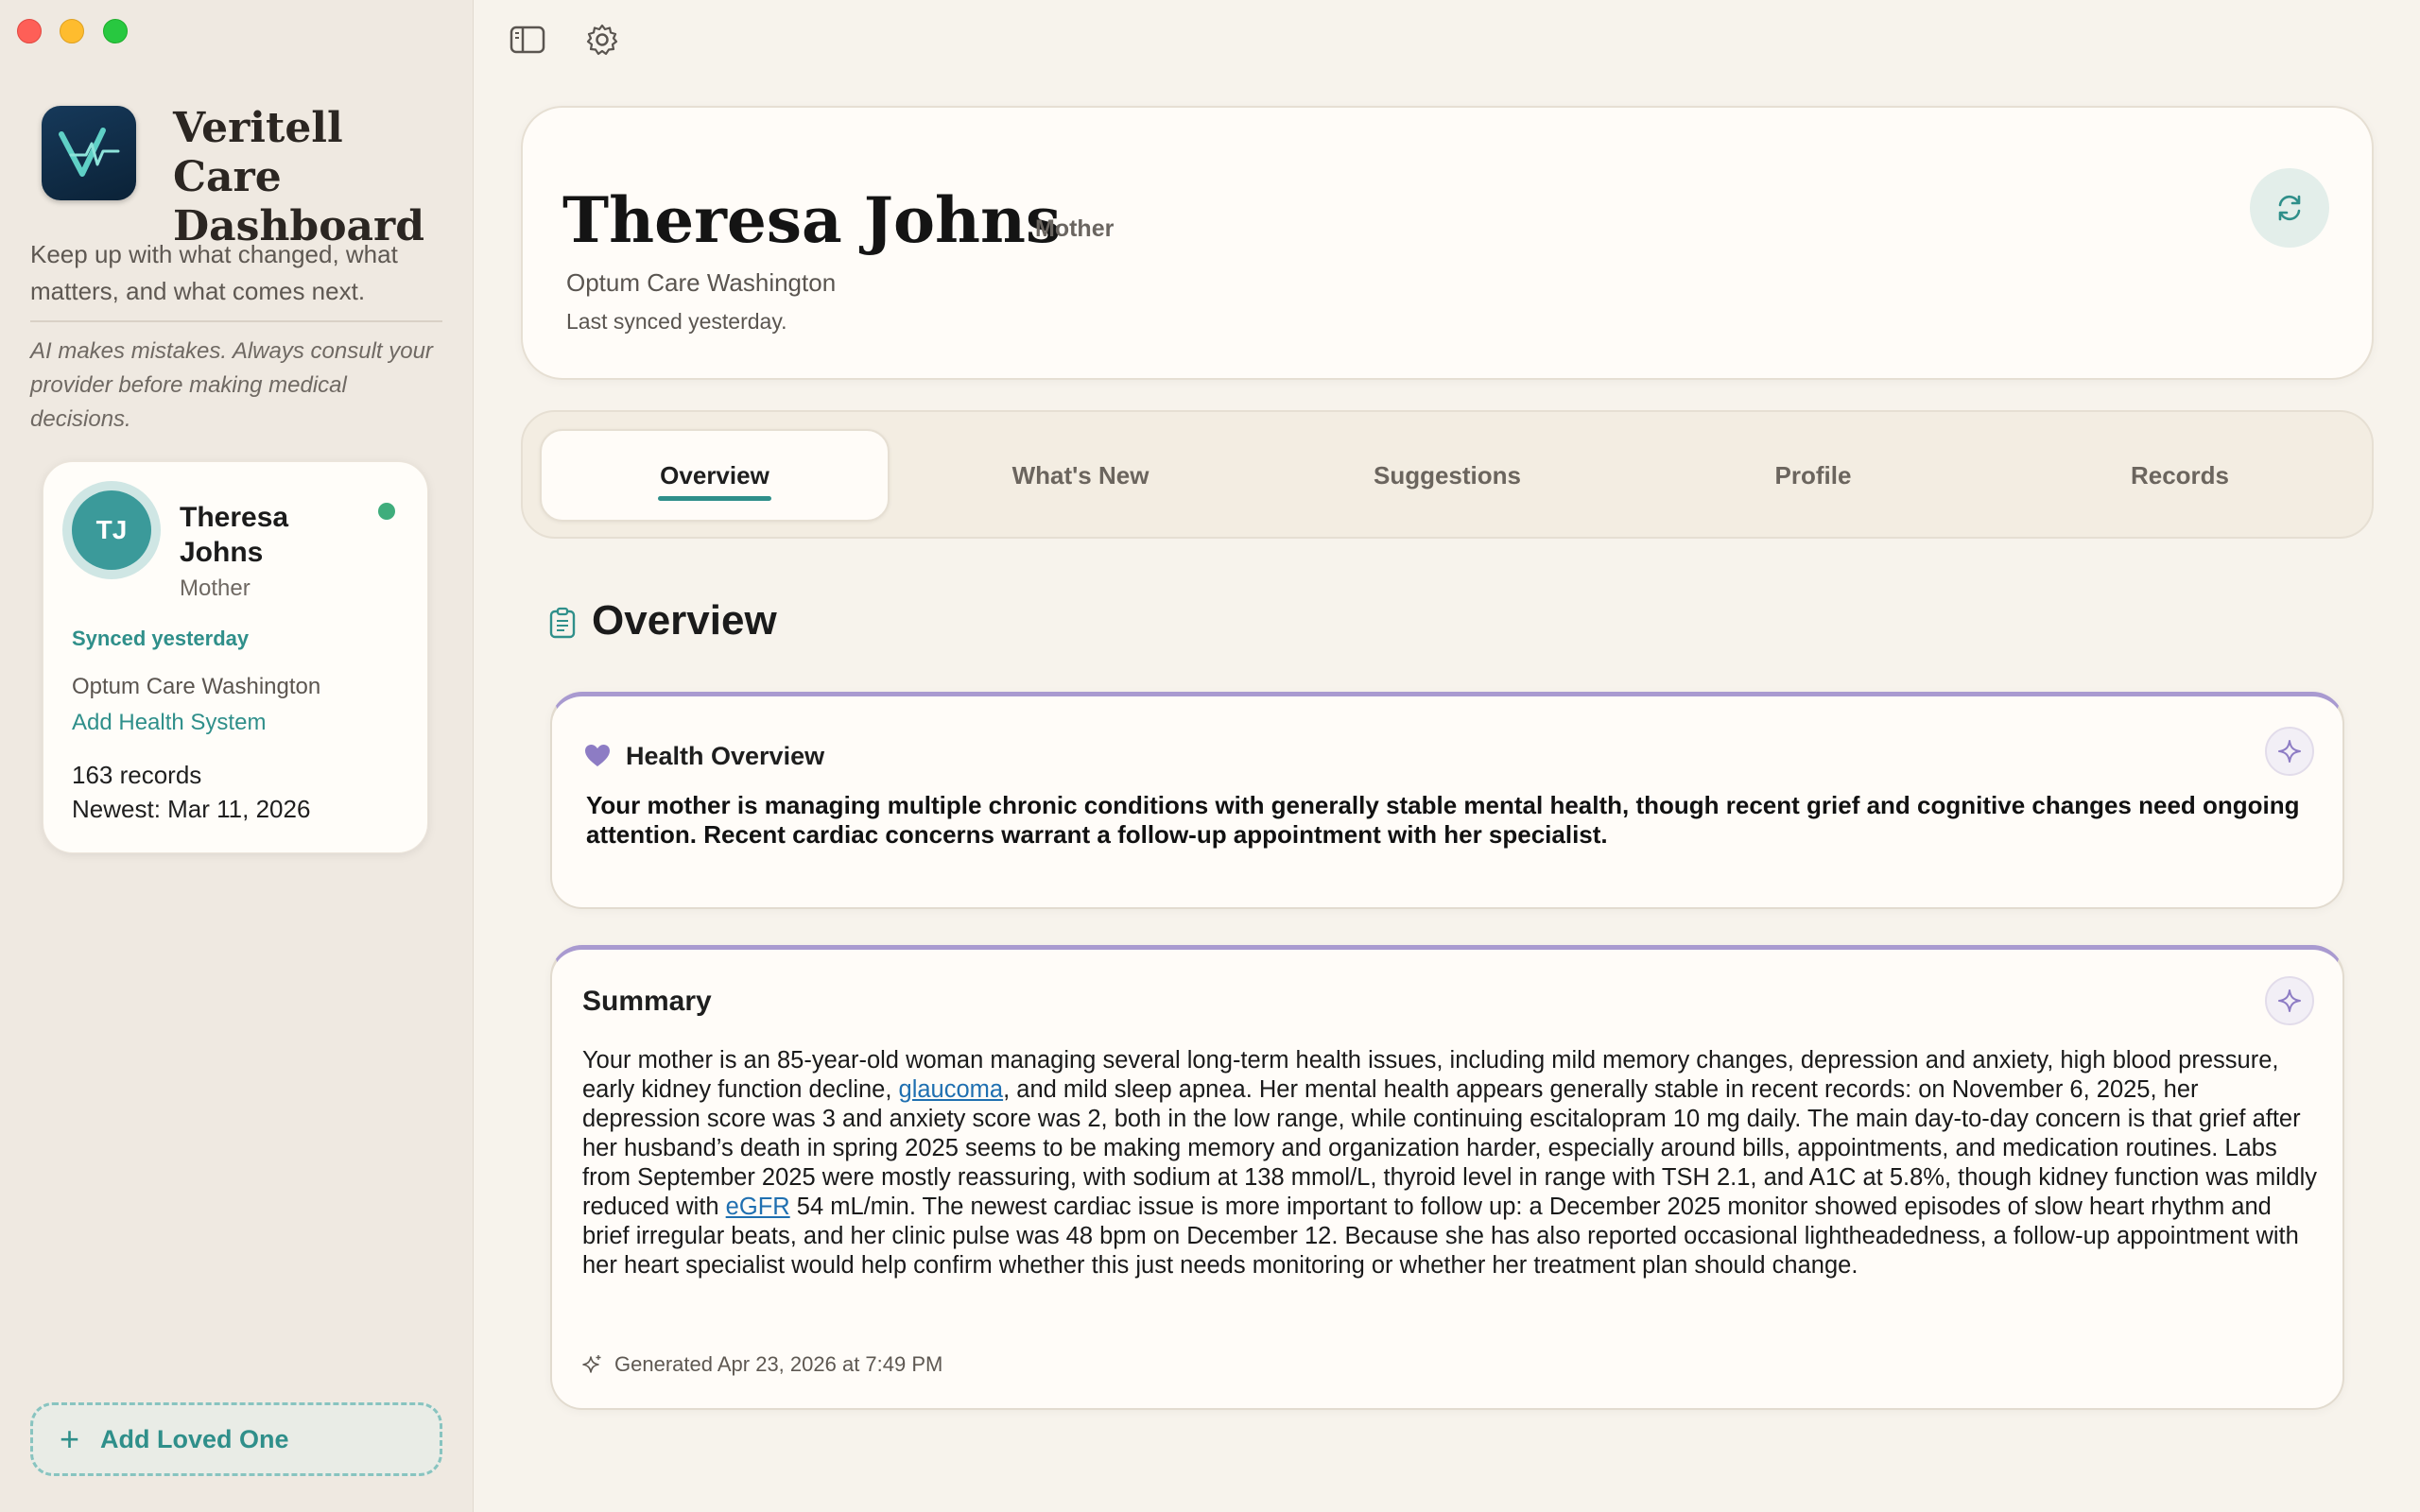 The height and width of the screenshot is (1512, 2420). What do you see at coordinates (676, 321) in the screenshot?
I see `last-synced-text: Last synced yesterday.` at bounding box center [676, 321].